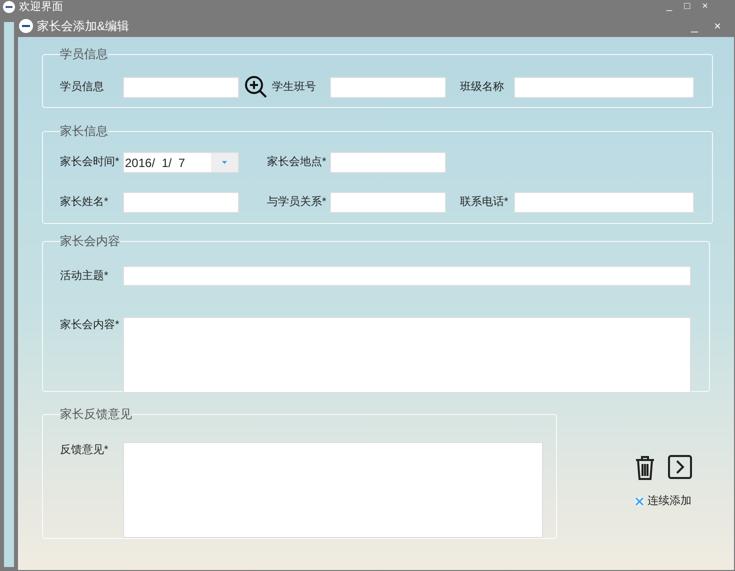 This screenshot has width=735, height=571. Describe the element at coordinates (83, 26) in the screenshot. I see `window-title: 家长会添加&编辑` at that location.